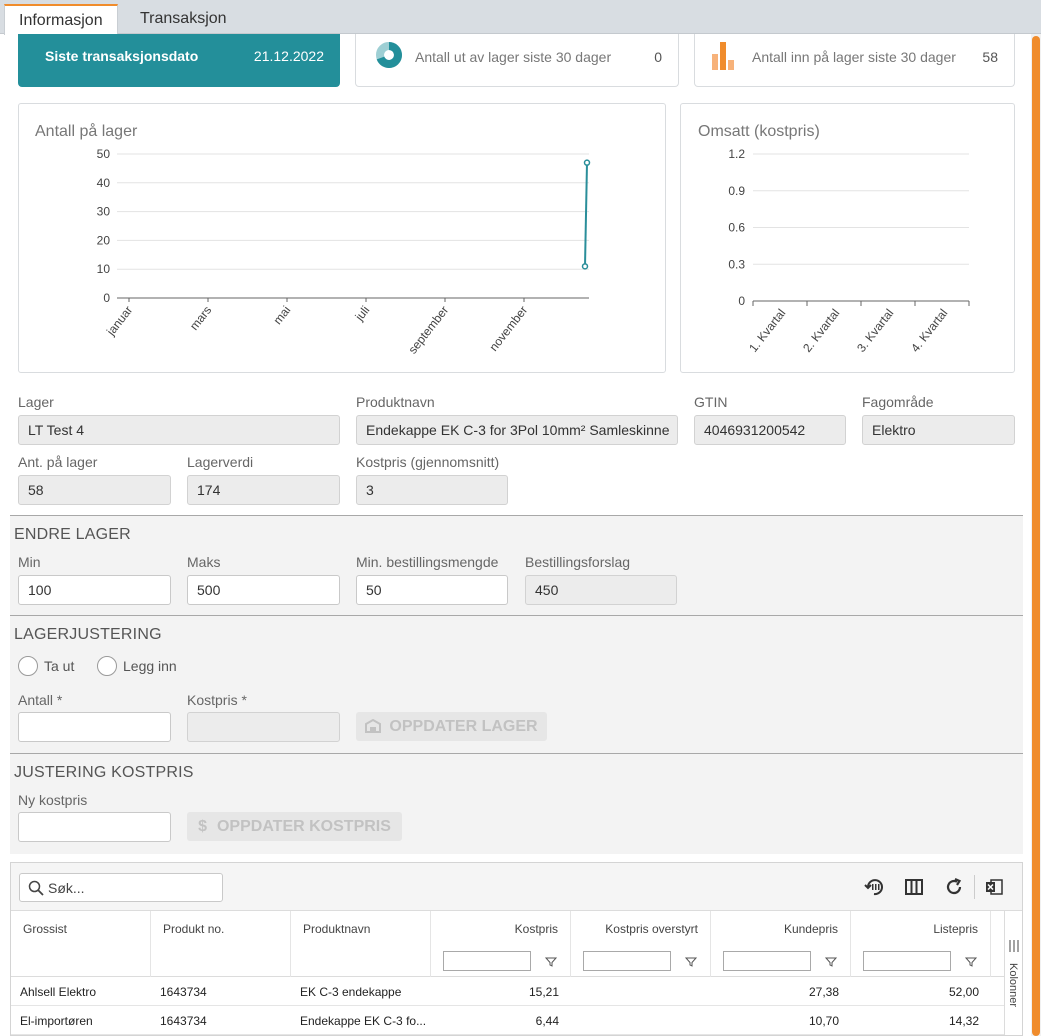 Image resolution: width=1041 pixels, height=1036 pixels. I want to click on tab-transaksjon: Transaksjon, so click(183, 19).